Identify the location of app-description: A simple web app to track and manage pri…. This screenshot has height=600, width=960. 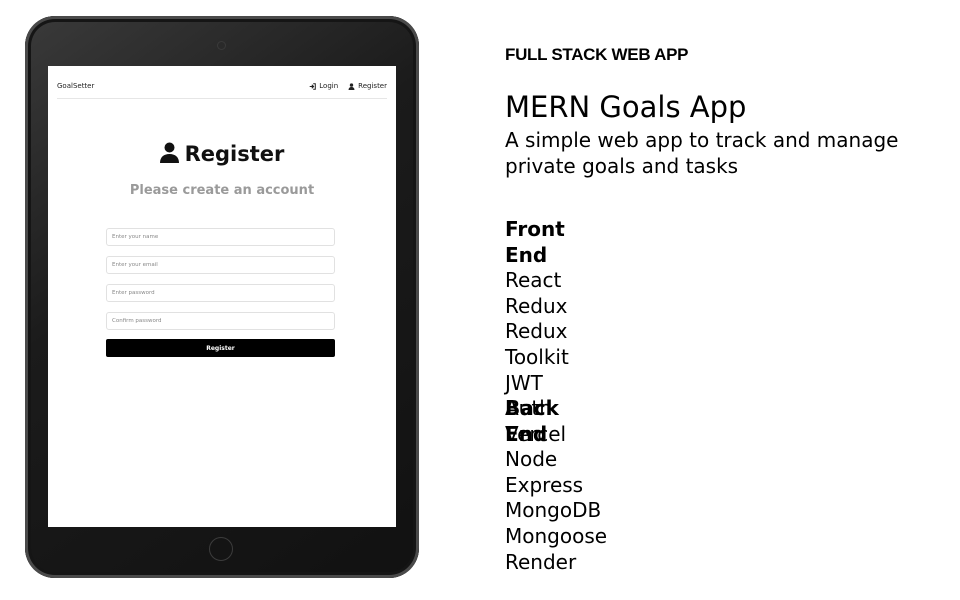
(702, 153).